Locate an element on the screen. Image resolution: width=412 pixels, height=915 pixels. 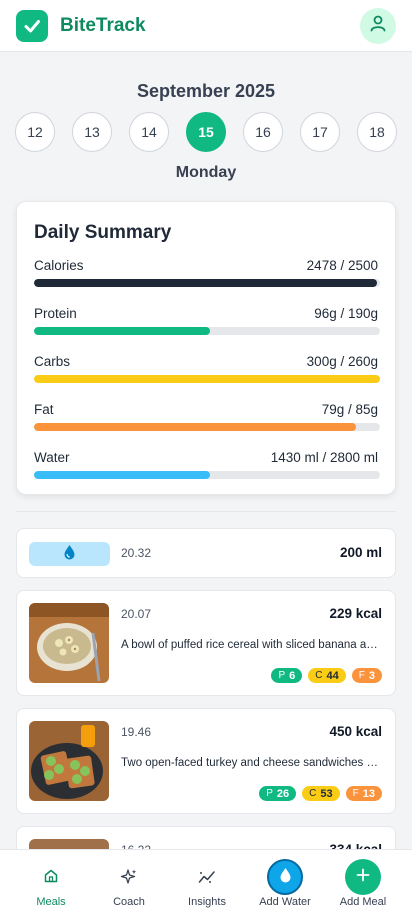
metric-value: 2478 / 2500 is located at coordinates (342, 265).